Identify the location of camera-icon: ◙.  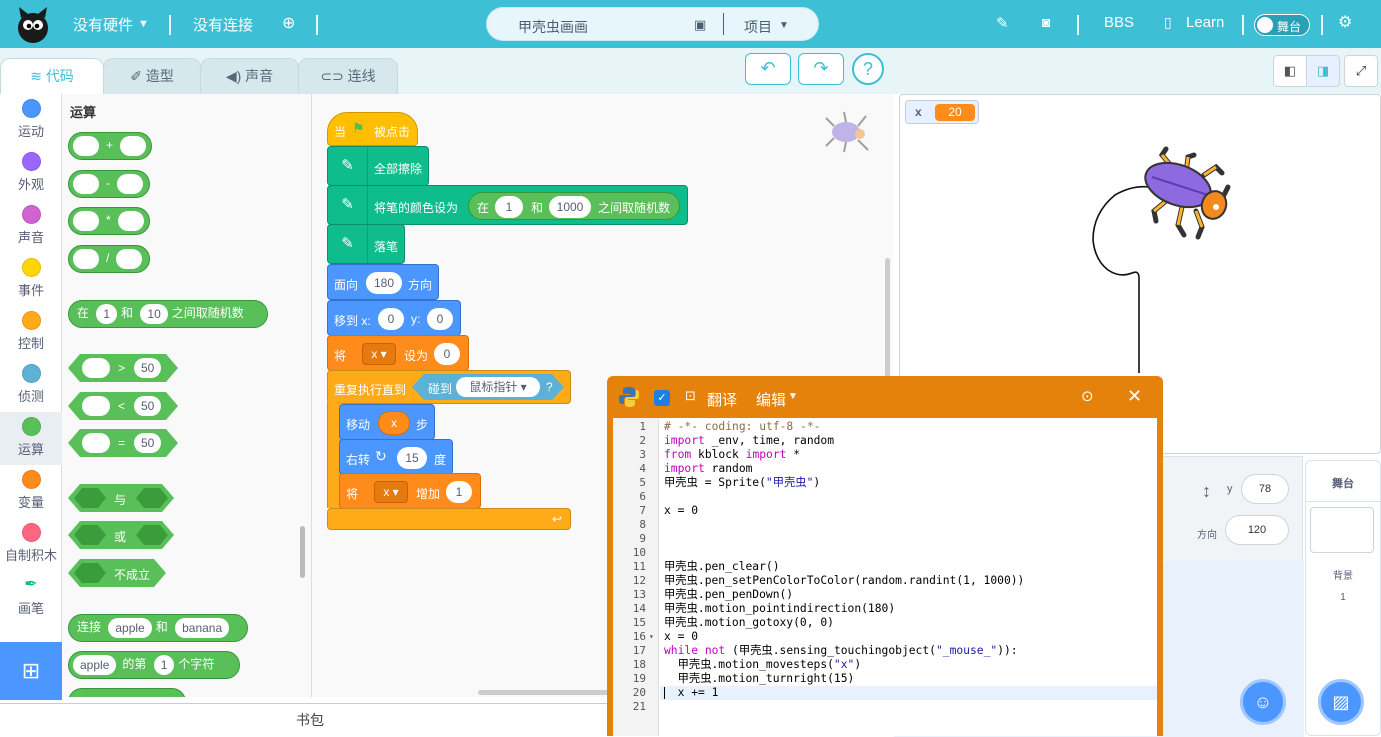
(1046, 22).